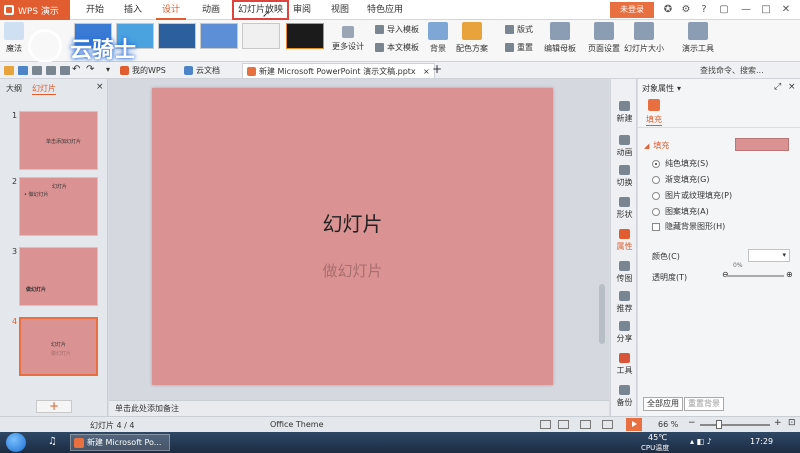 Image resolution: width=800 pixels, height=453 pixels. I want to click on radio-picture-fill: 图片或纹理填充(P), so click(692, 195).